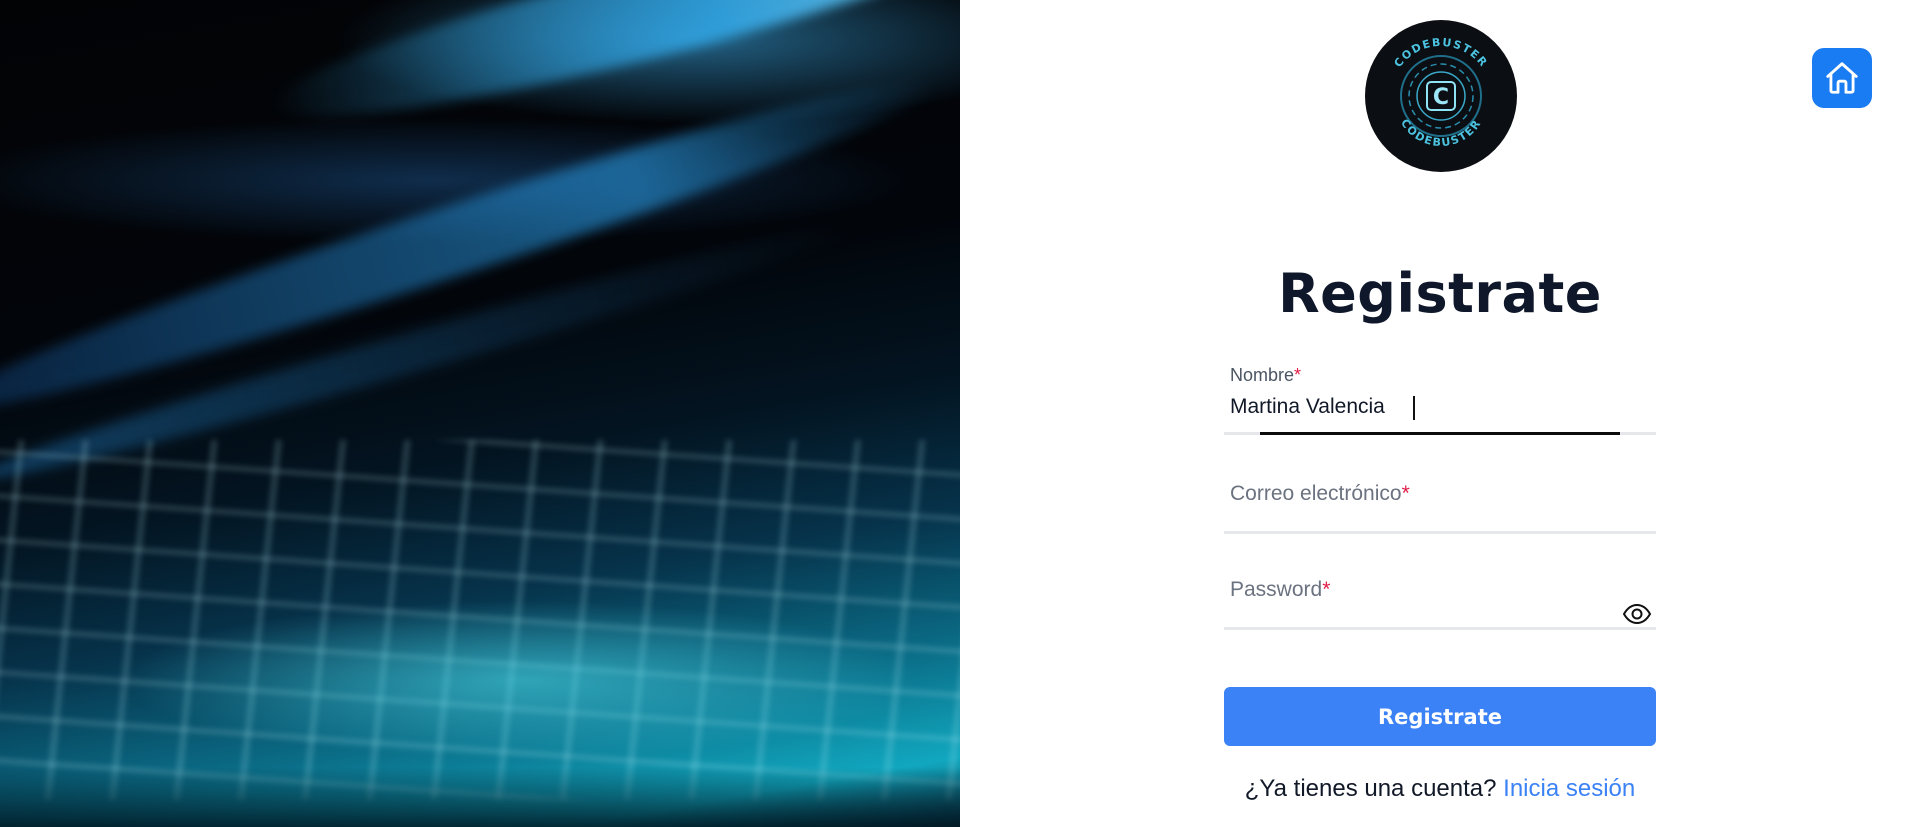 The image size is (1920, 827). I want to click on password-underline, so click(1440, 628).